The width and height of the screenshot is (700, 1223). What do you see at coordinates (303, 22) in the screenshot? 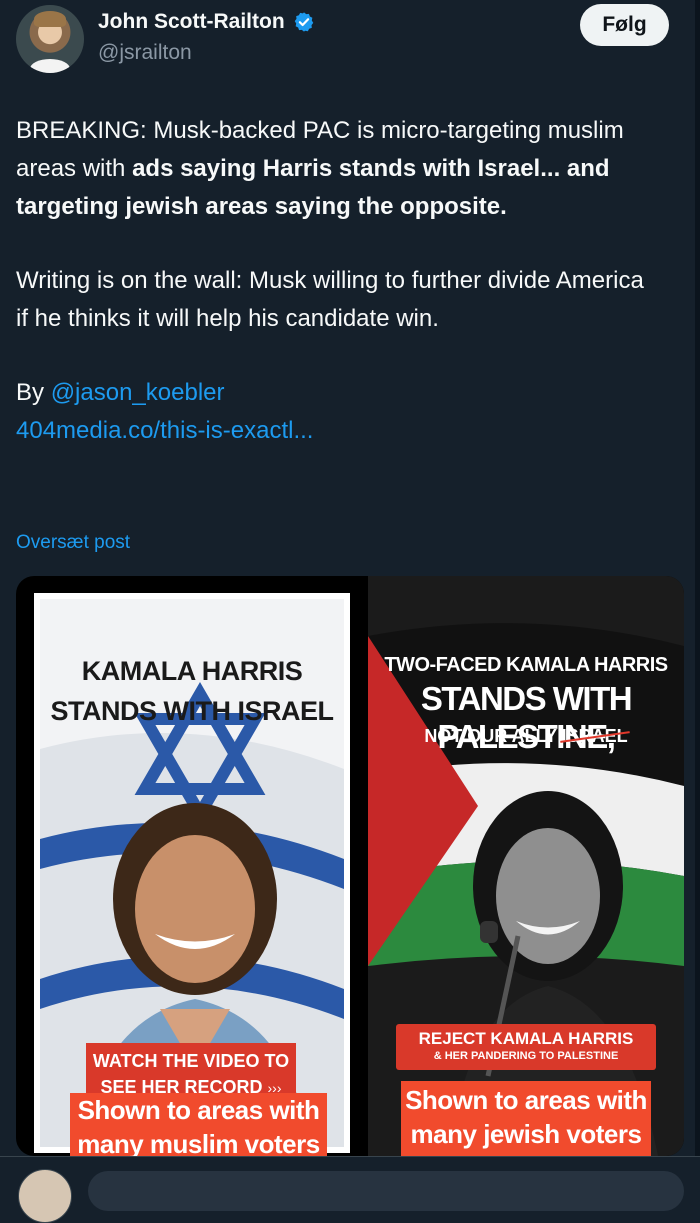
I see `verified-badge-icon` at bounding box center [303, 22].